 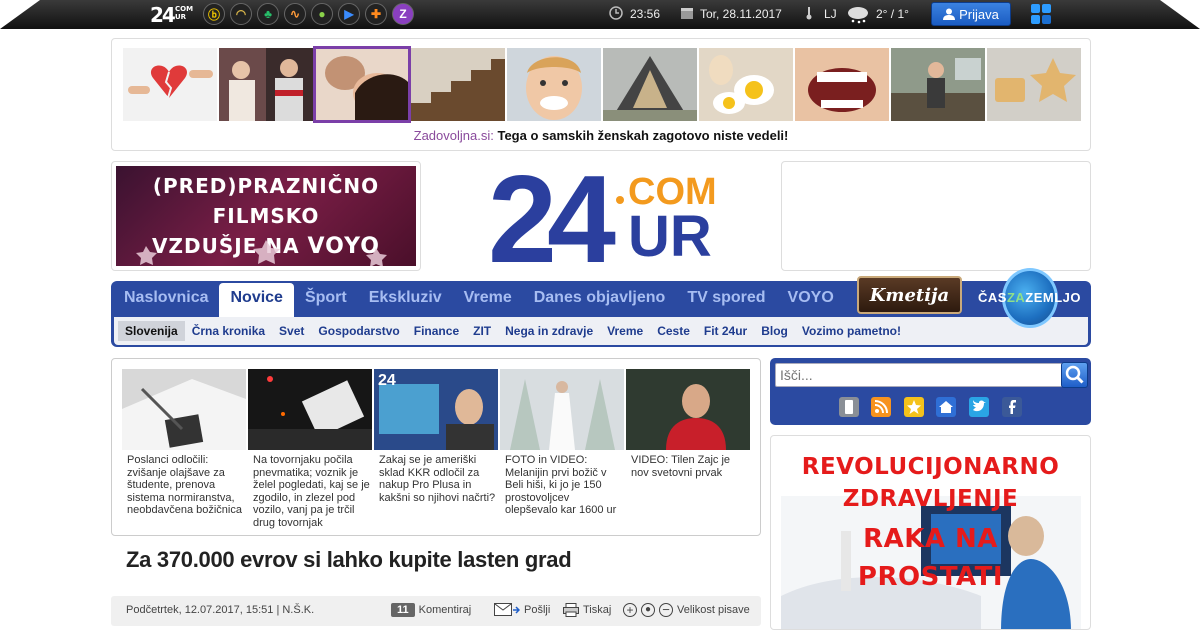 What do you see at coordinates (256, 301) in the screenshot?
I see `nav-item-novice: Novice` at bounding box center [256, 301].